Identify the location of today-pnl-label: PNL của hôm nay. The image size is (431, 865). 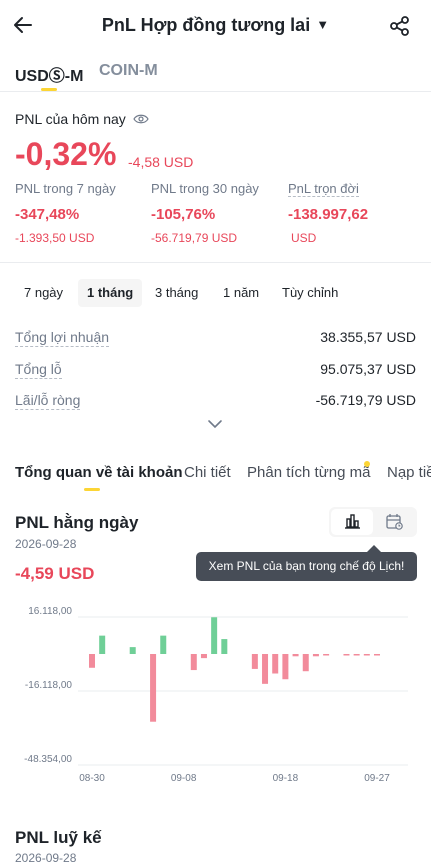
(82, 119).